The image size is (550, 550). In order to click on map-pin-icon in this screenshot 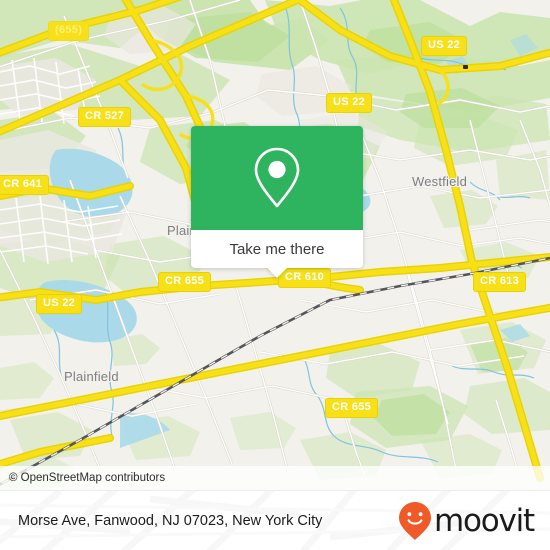, I will do `click(277, 177)`.